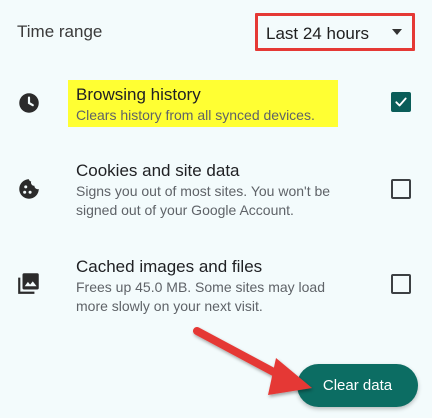  Describe the element at coordinates (401, 189) in the screenshot. I see `cookies-checkbox` at that location.